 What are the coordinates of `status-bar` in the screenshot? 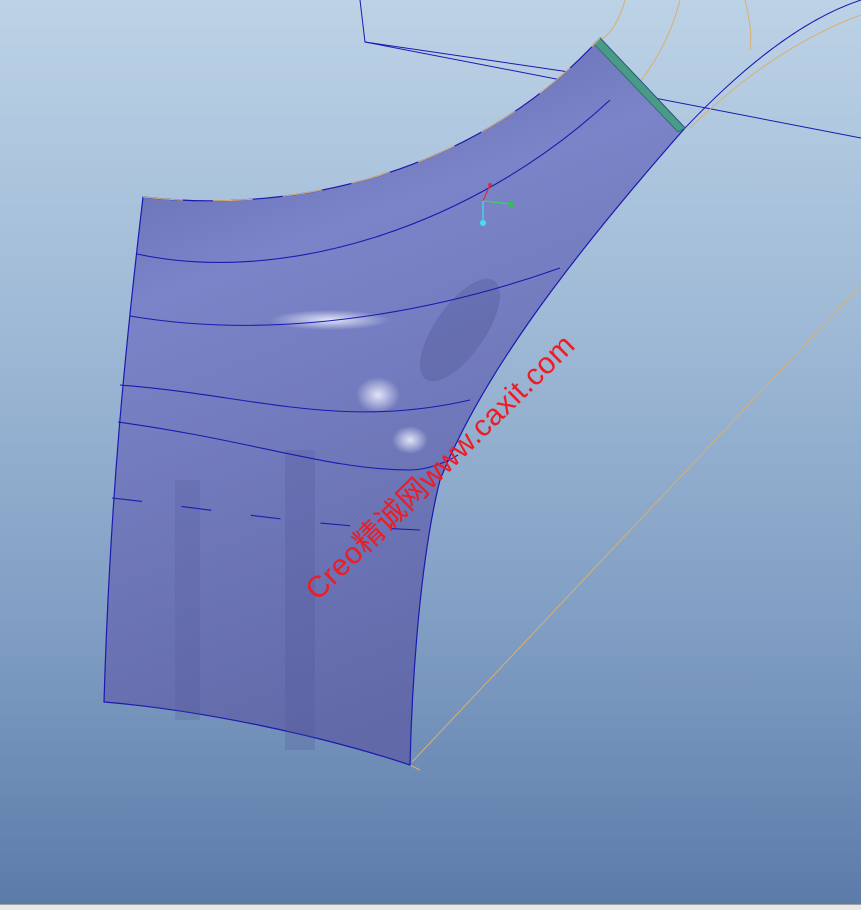 It's located at (430, 907).